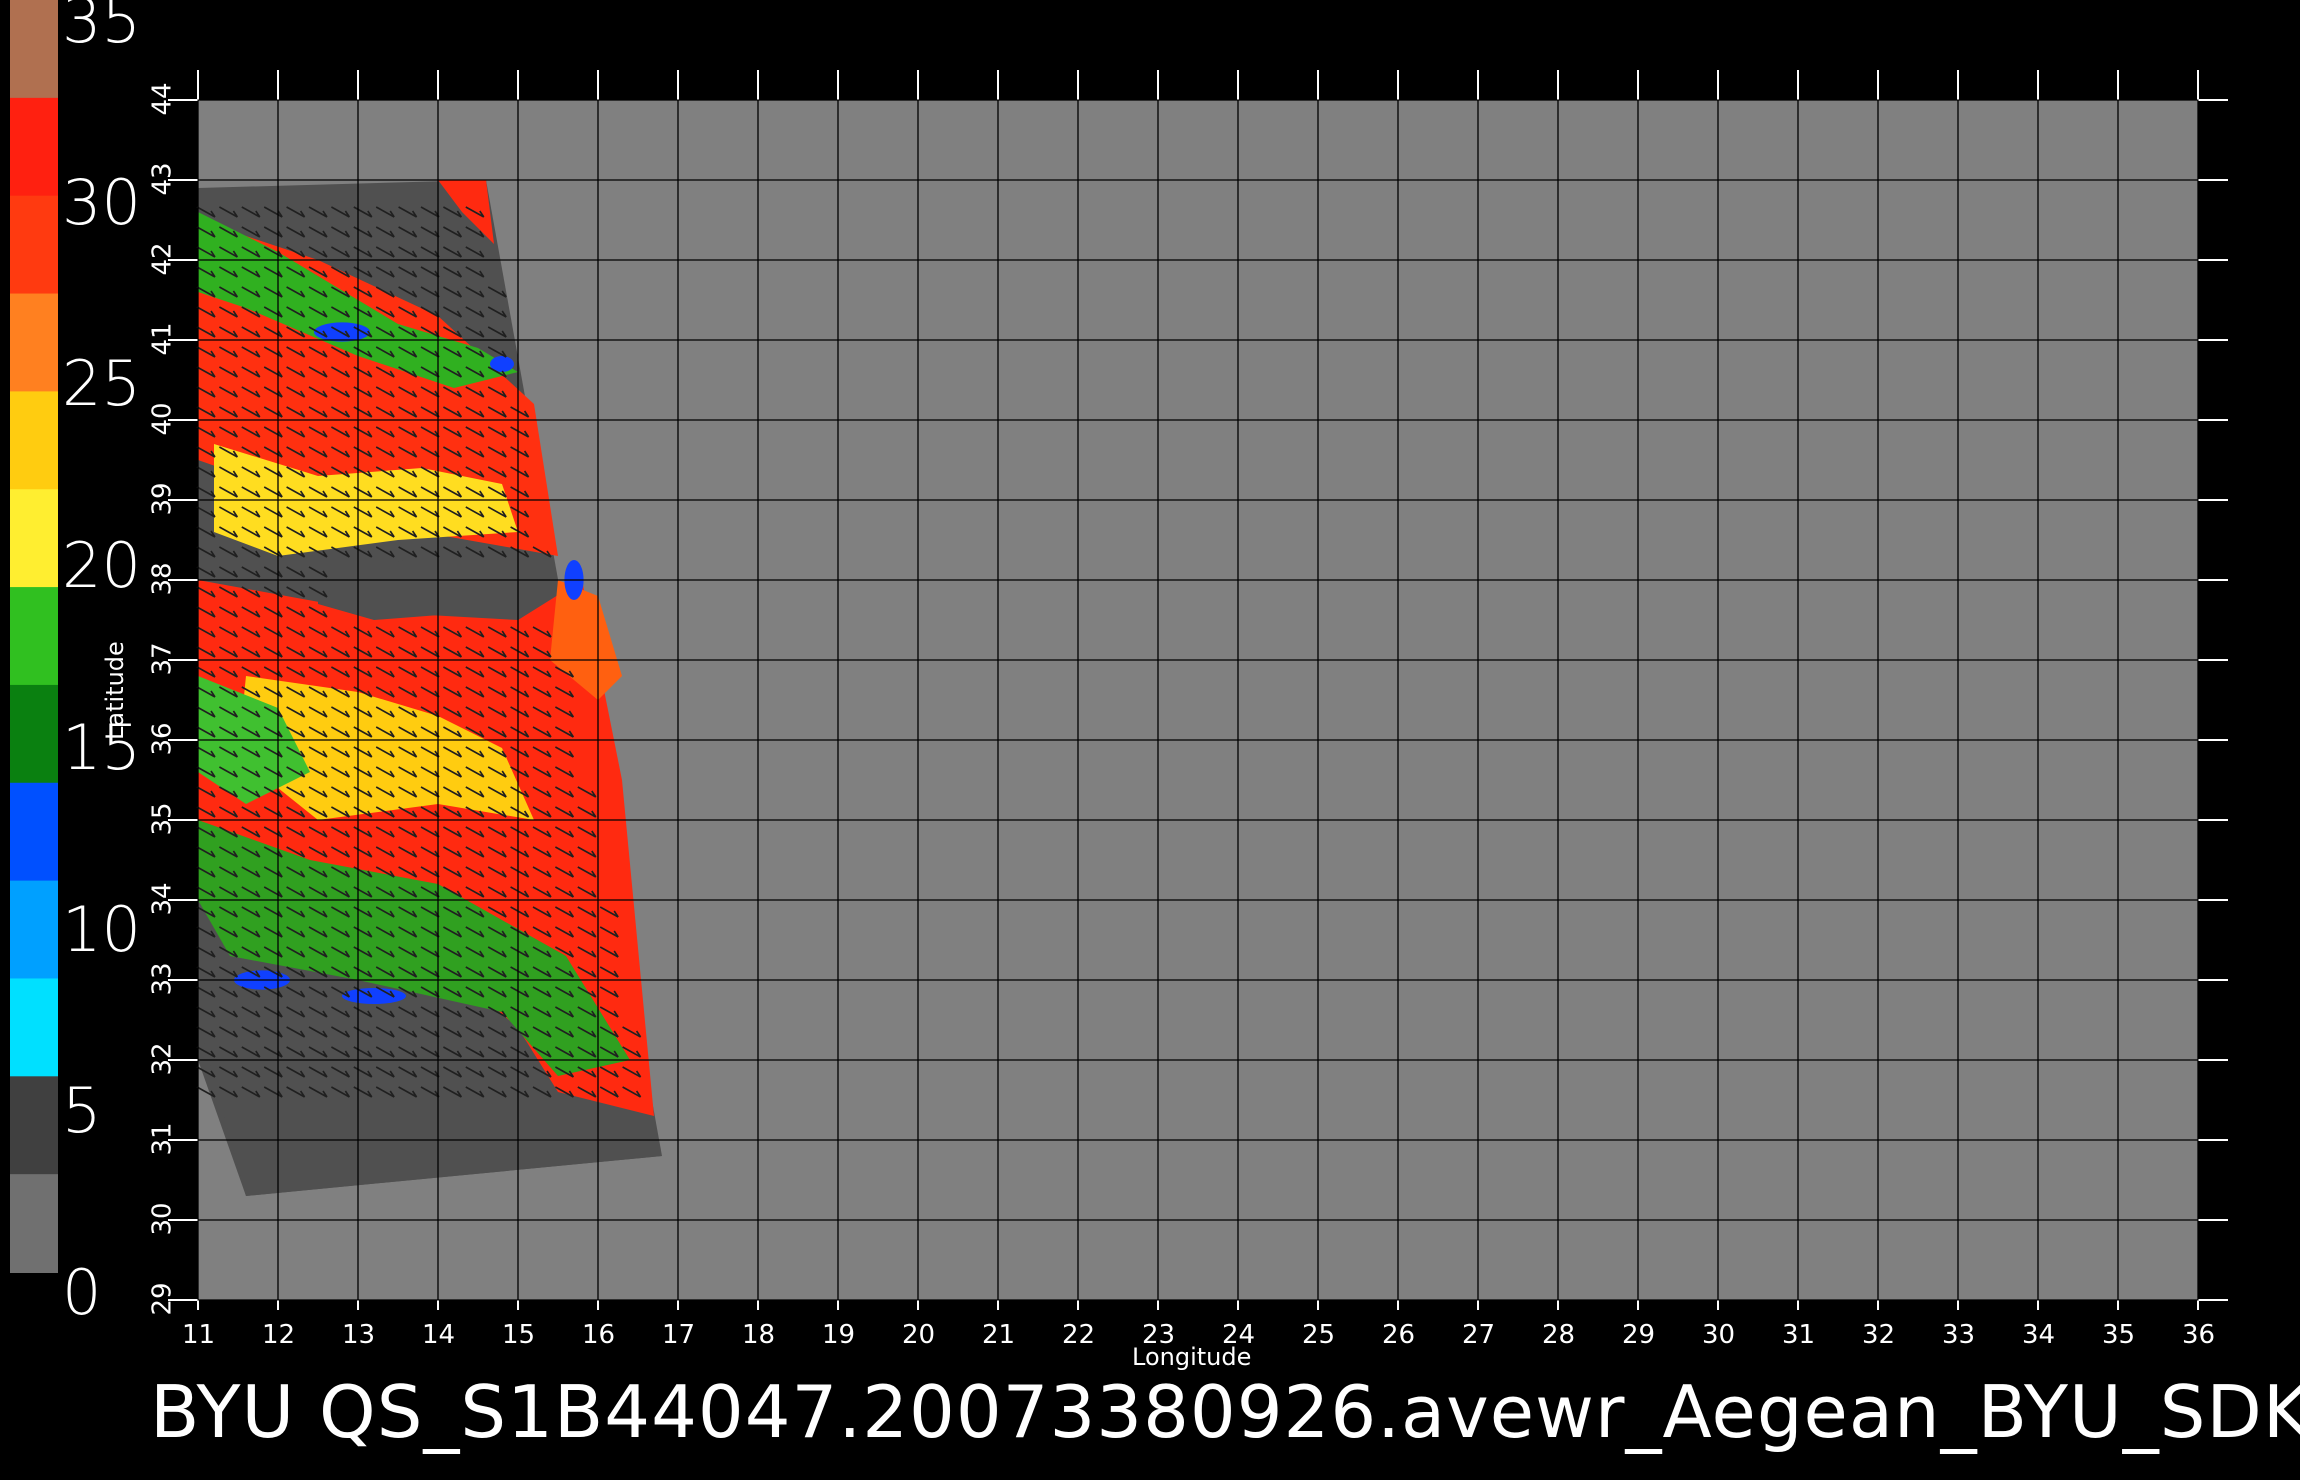 This screenshot has height=1480, width=2300. Describe the element at coordinates (1319, 1335) in the screenshot. I see `x-tick-label: 25` at that location.